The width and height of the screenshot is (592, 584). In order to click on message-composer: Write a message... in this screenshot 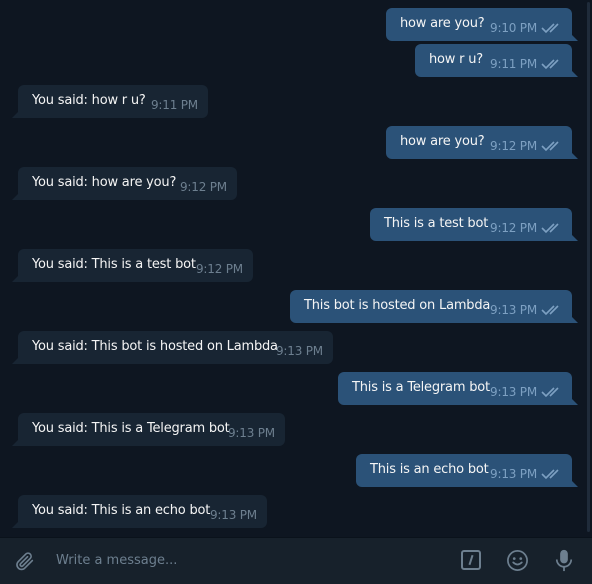, I will do `click(296, 560)`.